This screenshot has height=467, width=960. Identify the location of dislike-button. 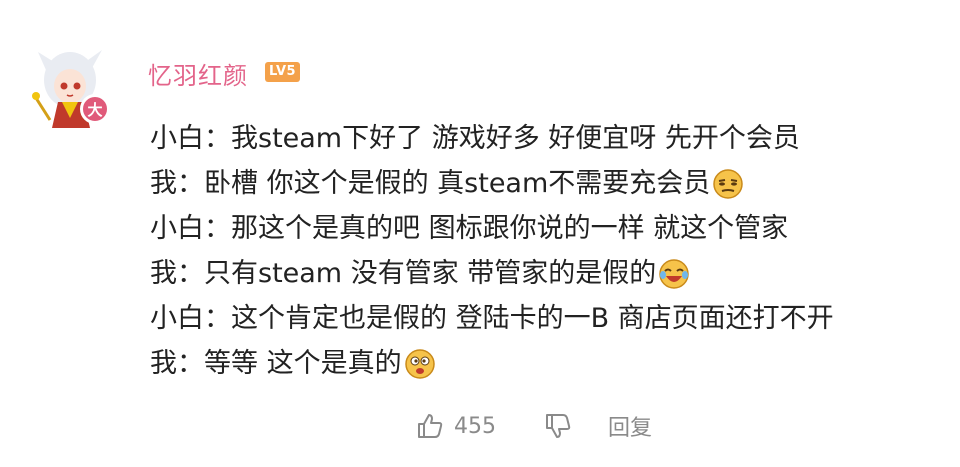
(558, 426).